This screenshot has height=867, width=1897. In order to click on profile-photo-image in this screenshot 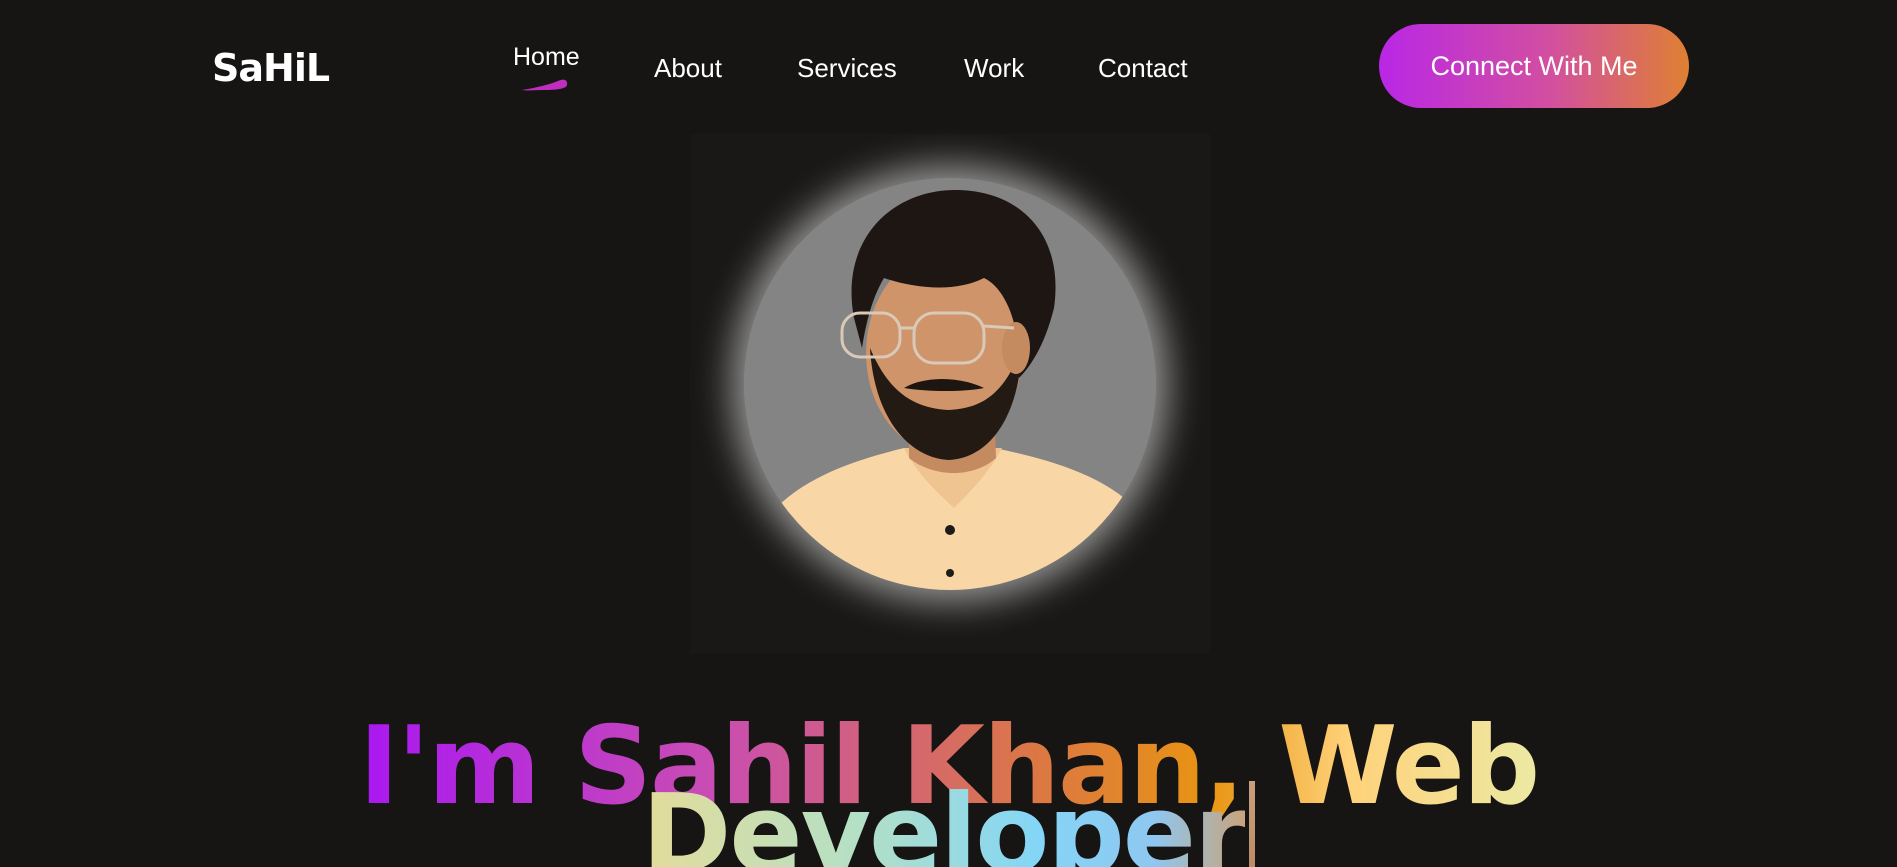, I will do `click(950, 384)`.